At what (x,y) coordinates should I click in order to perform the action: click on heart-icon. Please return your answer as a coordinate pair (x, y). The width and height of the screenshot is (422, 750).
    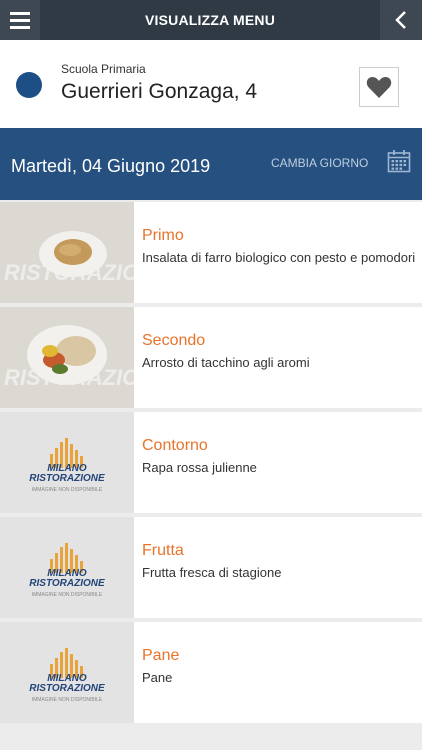
    Looking at the image, I should click on (379, 87).